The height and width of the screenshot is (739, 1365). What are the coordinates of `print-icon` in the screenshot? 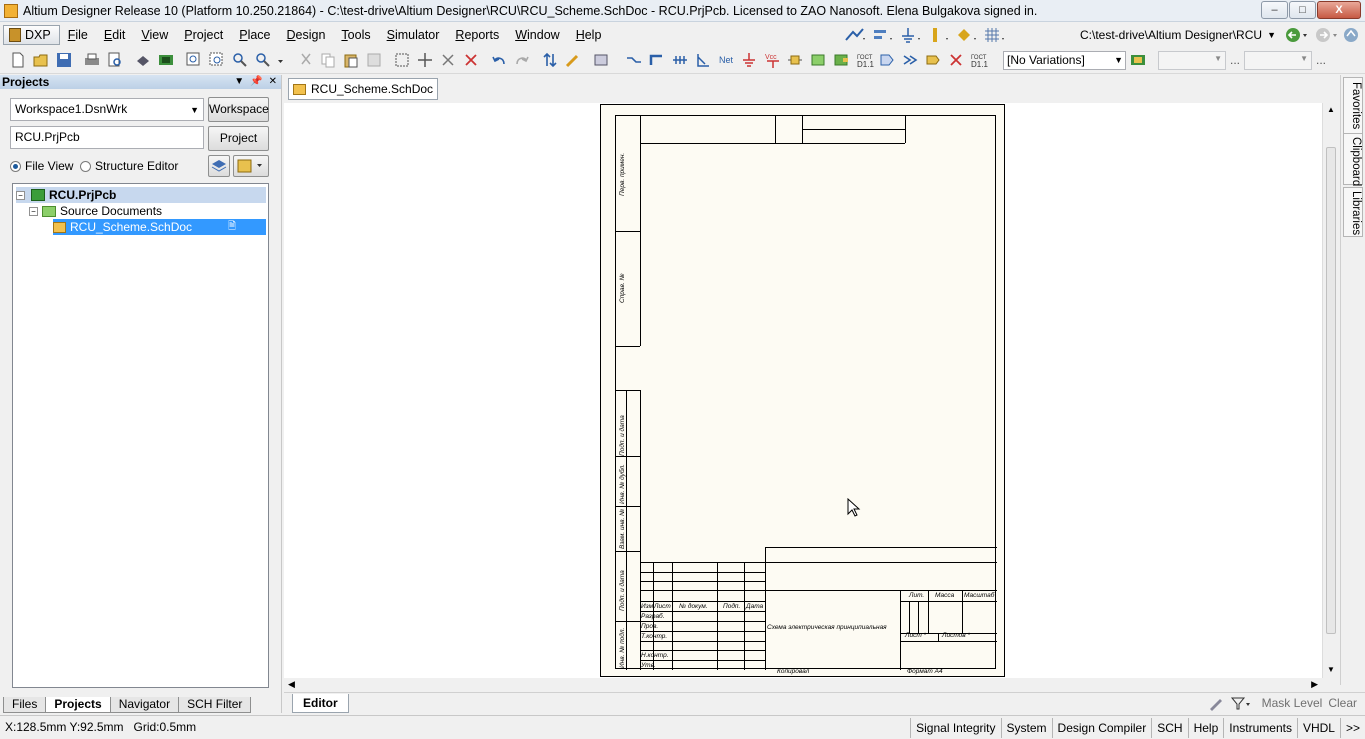 It's located at (92, 60).